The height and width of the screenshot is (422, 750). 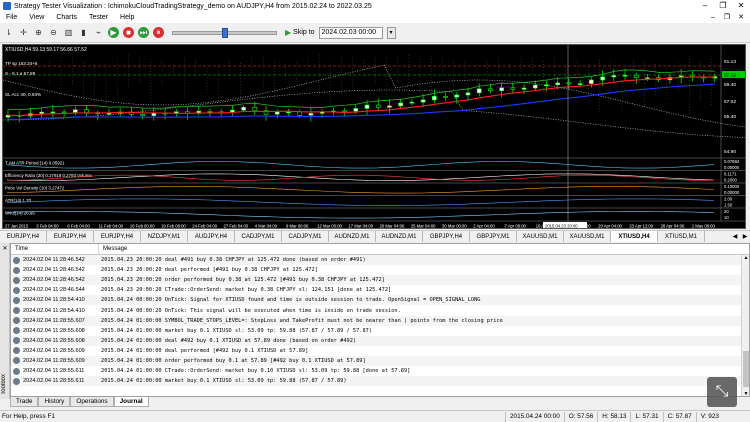 I want to click on skip-date-field: 2024.02.03 00:00, so click(x=350, y=32).